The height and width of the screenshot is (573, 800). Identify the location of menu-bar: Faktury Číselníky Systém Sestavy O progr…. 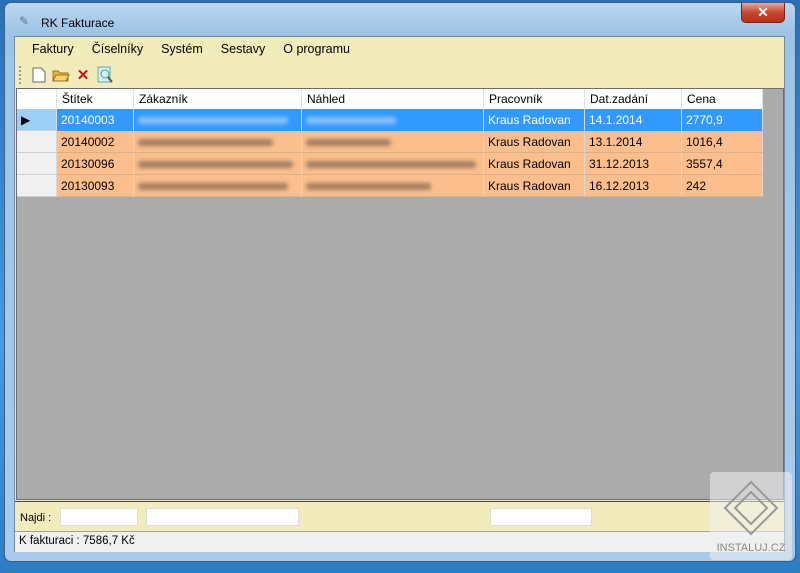
(399, 49).